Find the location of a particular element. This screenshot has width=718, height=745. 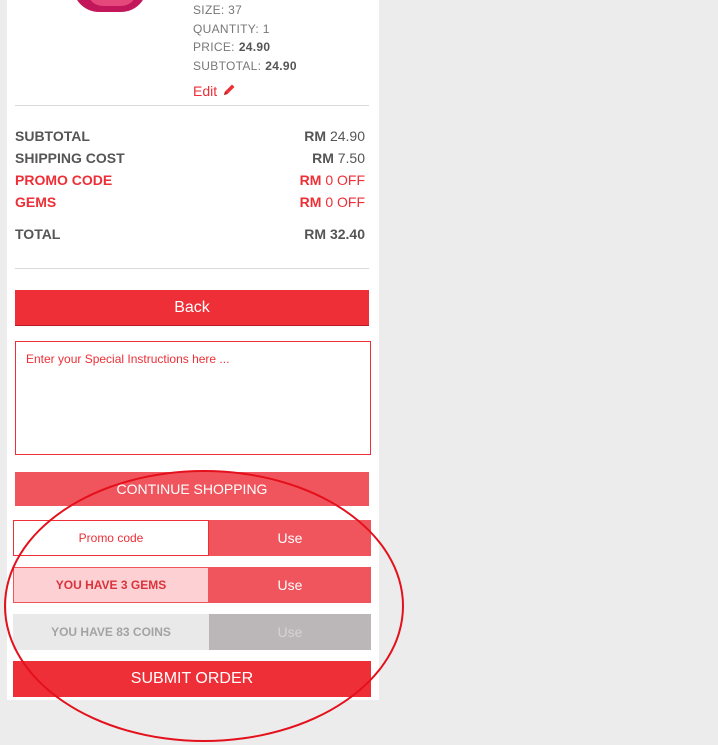

submit-order-button: SUBMIT ORDER is located at coordinates (192, 679).